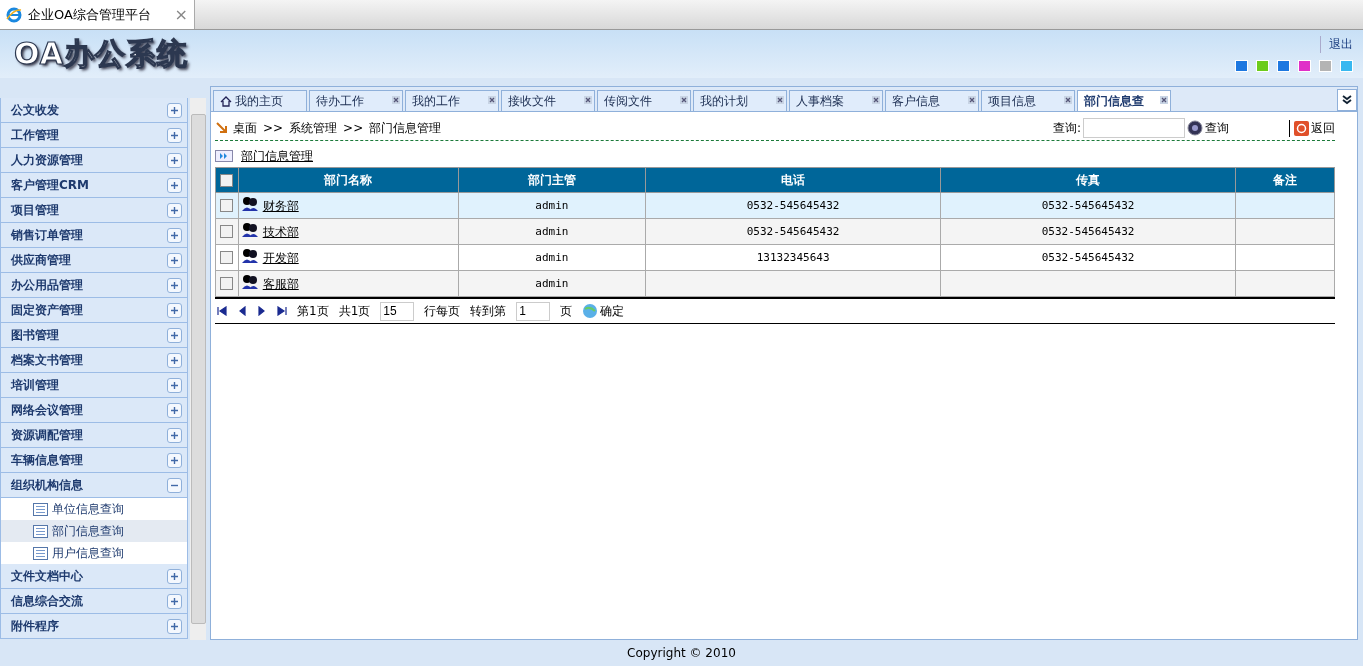 The width and height of the screenshot is (1363, 666). Describe the element at coordinates (262, 311) in the screenshot. I see `next-page-icon` at that location.